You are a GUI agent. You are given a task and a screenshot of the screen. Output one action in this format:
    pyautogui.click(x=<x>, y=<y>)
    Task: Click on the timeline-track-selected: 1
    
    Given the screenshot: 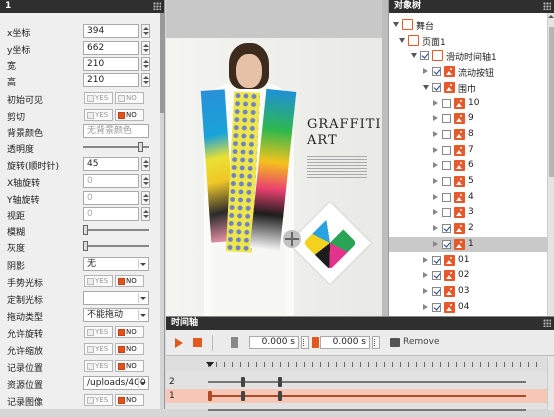 What is the action you would take?
    pyautogui.click(x=360, y=396)
    